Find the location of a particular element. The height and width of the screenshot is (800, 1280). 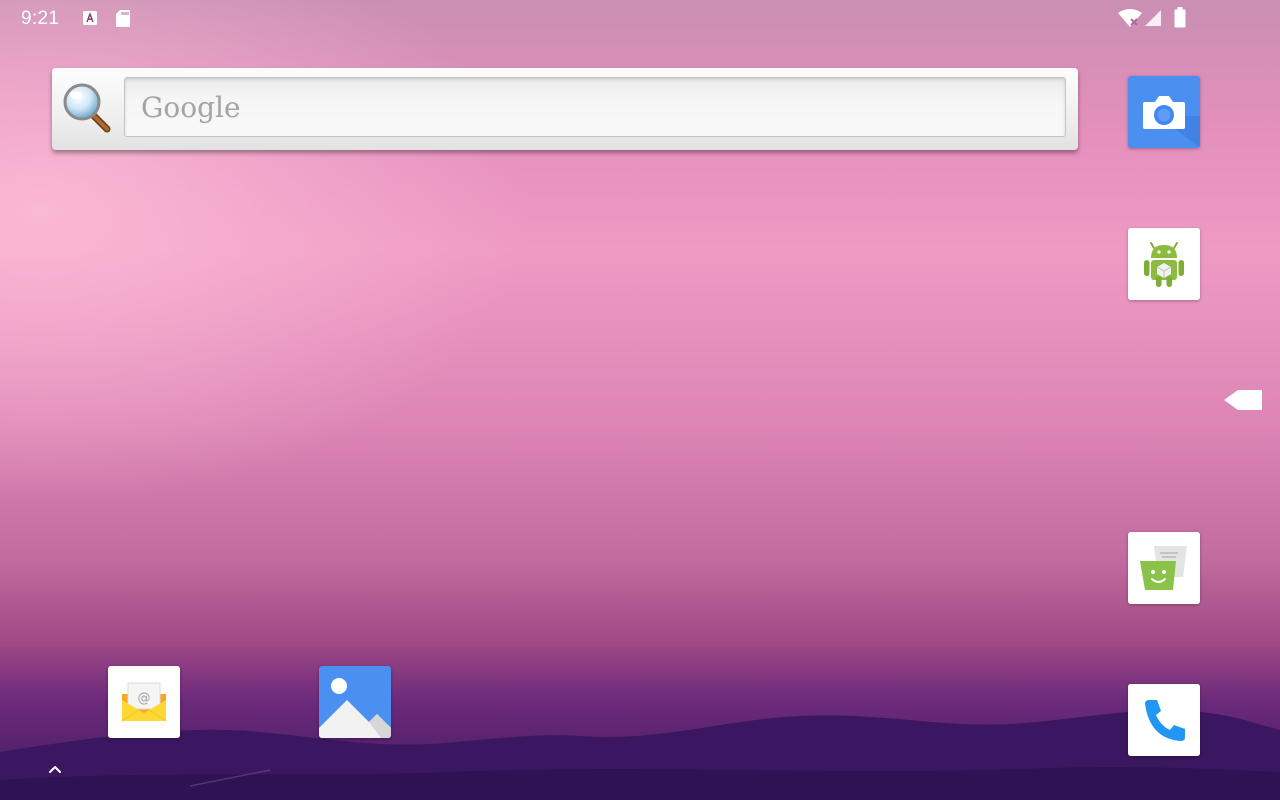

search-input is located at coordinates (595, 107).